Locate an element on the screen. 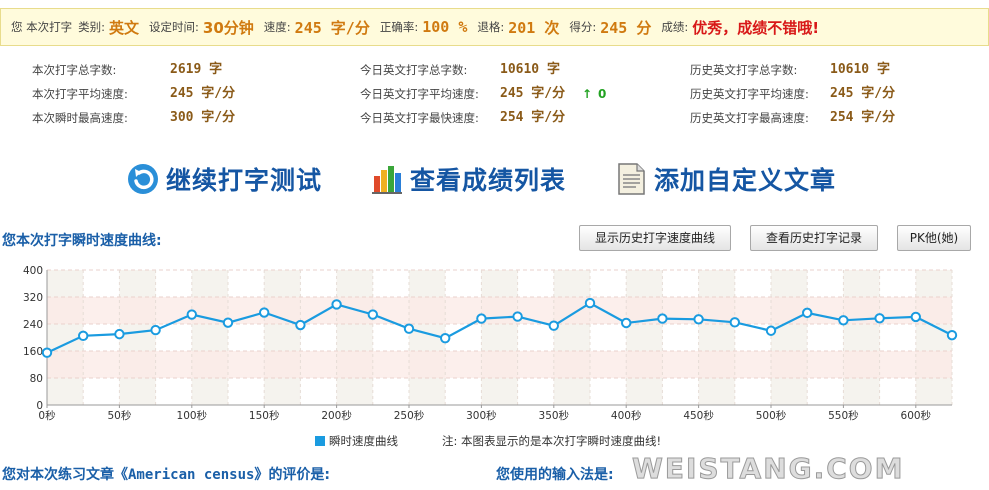  chart-legend: 瞬时速度曲线 is located at coordinates (356, 441).